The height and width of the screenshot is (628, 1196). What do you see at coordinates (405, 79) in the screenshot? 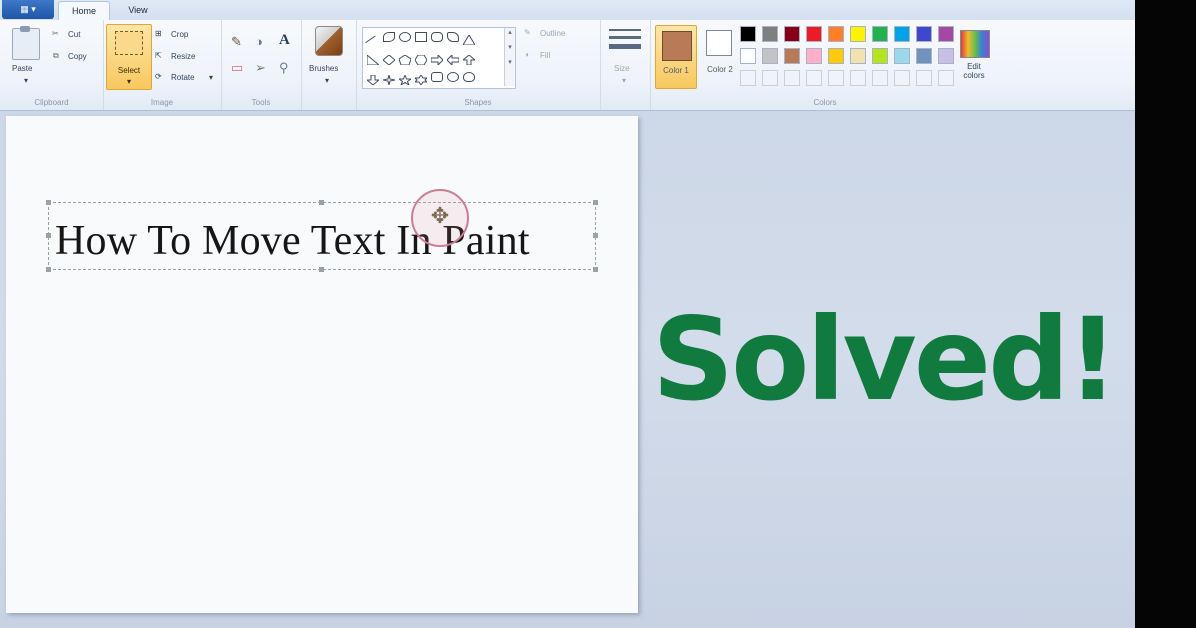
I see `five-point-star-shape-icon` at bounding box center [405, 79].